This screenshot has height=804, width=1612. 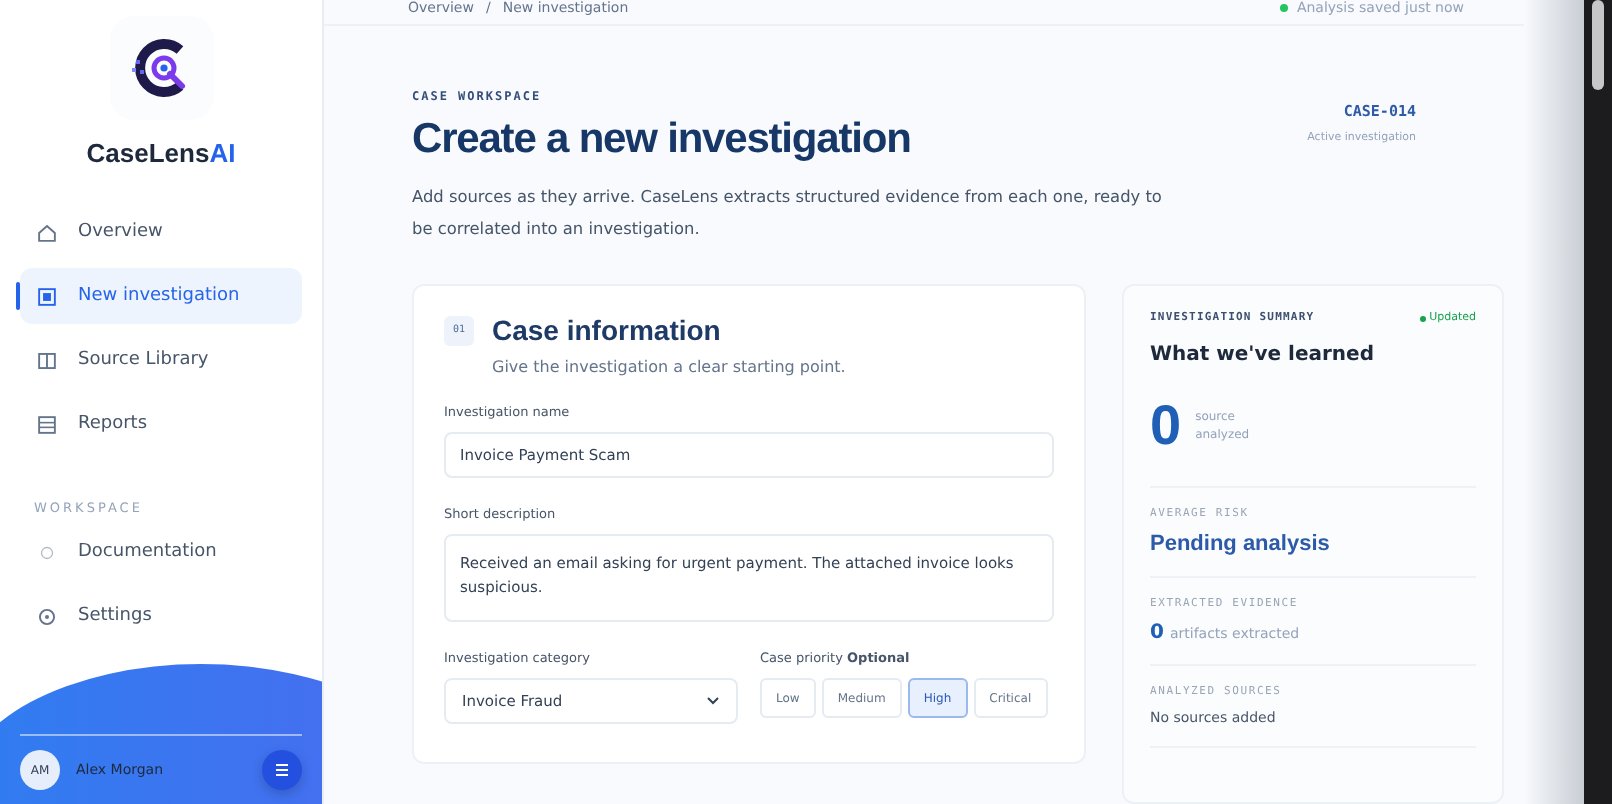 I want to click on settings-icon, so click(x=47, y=616).